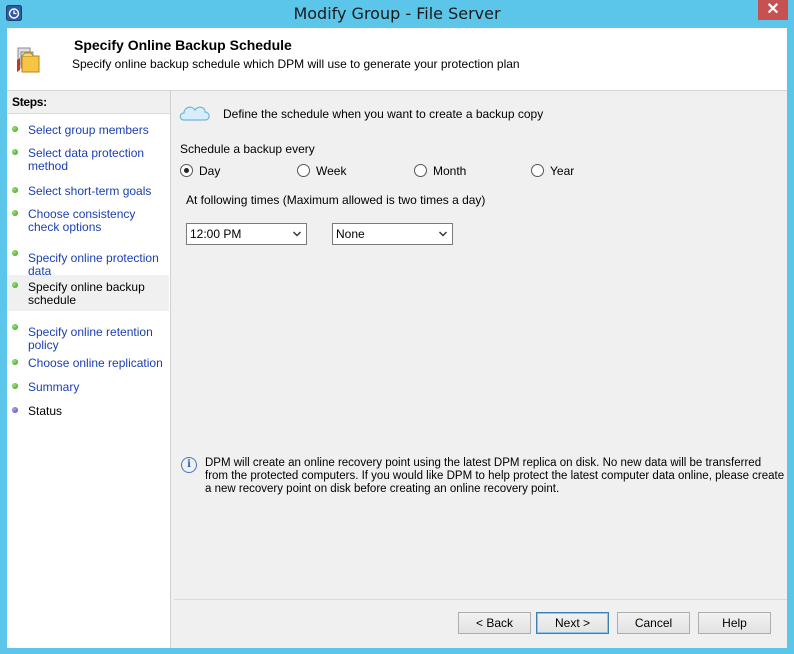 The width and height of the screenshot is (794, 654). Describe the element at coordinates (97, 221) in the screenshot. I see `step-label: Choose consistency check options` at that location.